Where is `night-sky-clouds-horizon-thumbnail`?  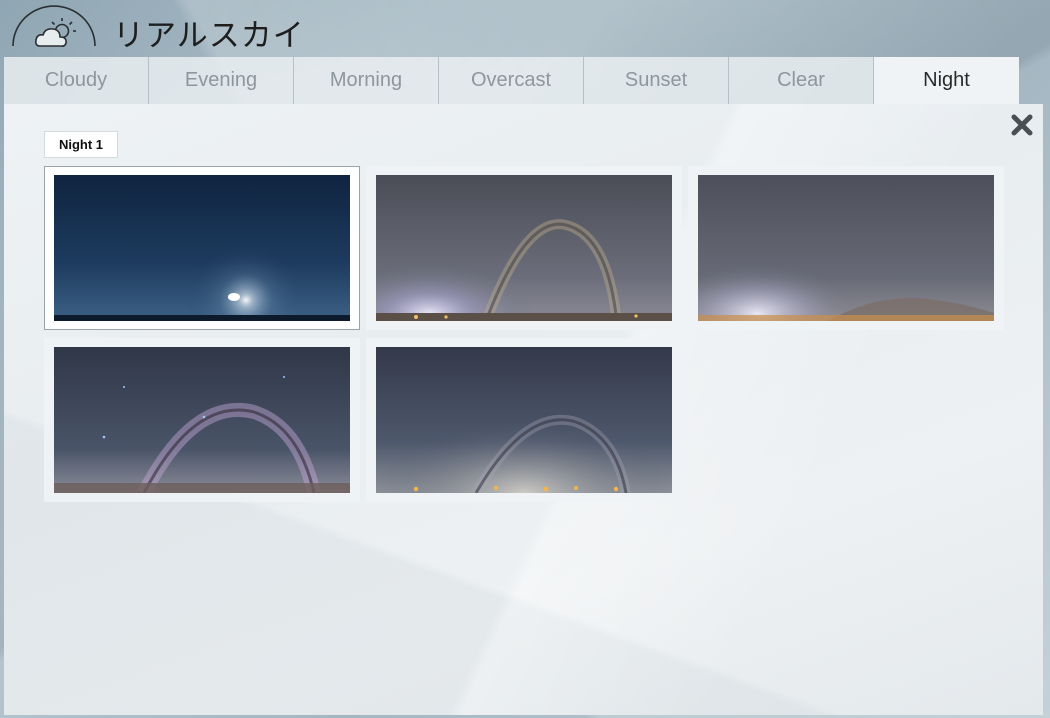 night-sky-clouds-horizon-thumbnail is located at coordinates (846, 248).